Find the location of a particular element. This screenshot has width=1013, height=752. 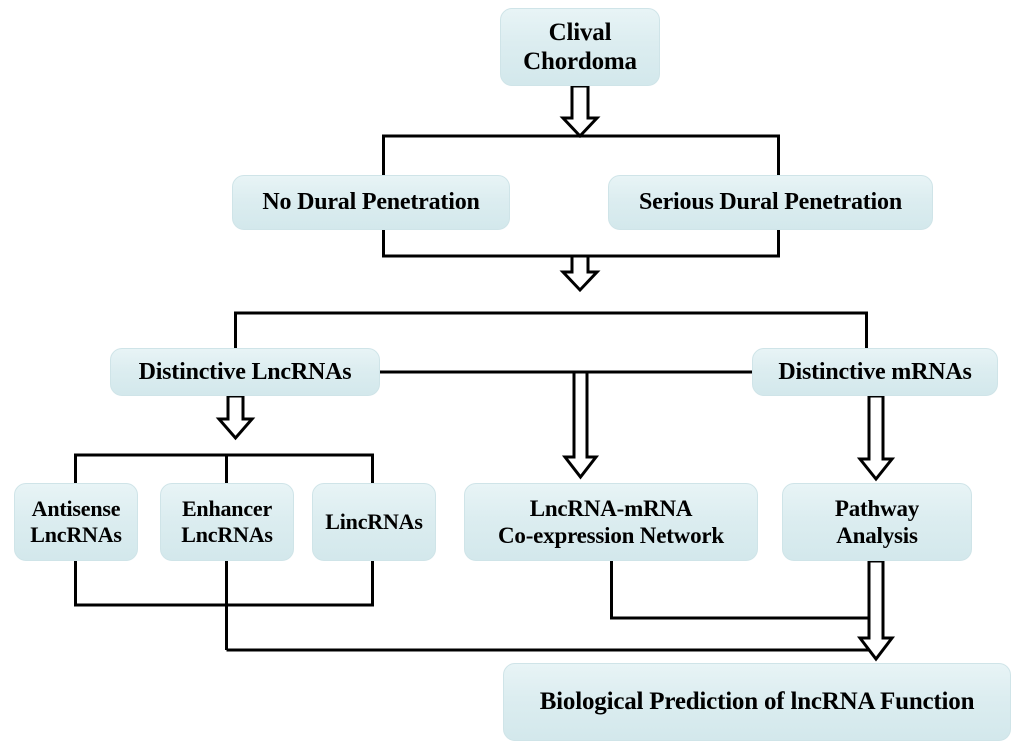

node-coexpression-network: LncRNA-mRNA Co-expression Network is located at coordinates (611, 522).